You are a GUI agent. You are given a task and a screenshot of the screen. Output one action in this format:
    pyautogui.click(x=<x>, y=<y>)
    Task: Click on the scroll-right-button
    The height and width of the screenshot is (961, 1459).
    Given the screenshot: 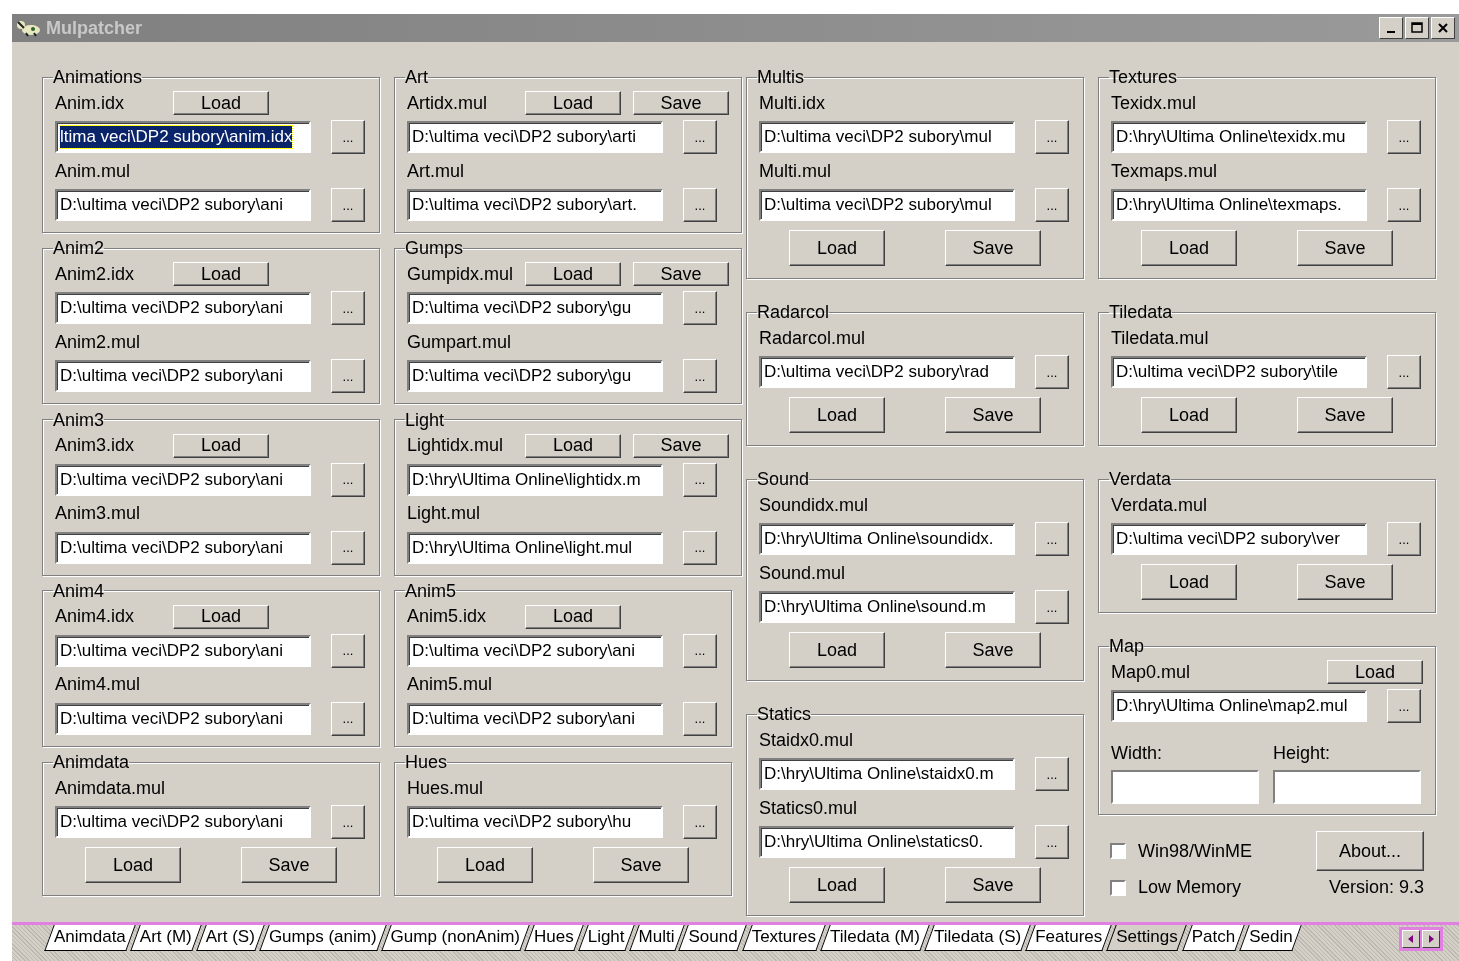 What is the action you would take?
    pyautogui.click(x=1431, y=939)
    